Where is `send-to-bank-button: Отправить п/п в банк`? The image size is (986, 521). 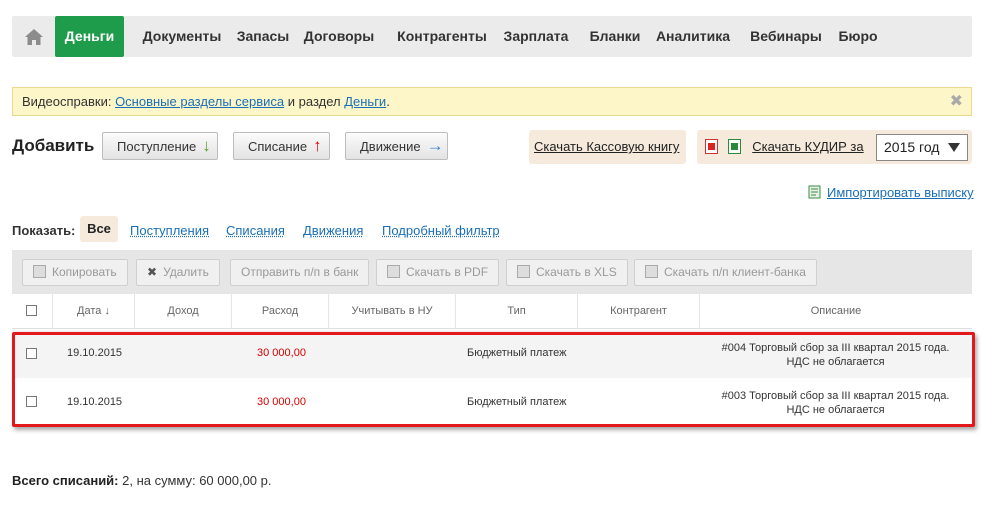
send-to-bank-button: Отправить п/п в банк is located at coordinates (300, 272).